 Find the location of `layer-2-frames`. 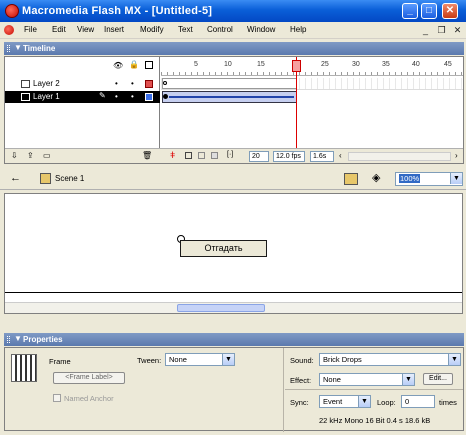

layer-2-frames is located at coordinates (312, 84).